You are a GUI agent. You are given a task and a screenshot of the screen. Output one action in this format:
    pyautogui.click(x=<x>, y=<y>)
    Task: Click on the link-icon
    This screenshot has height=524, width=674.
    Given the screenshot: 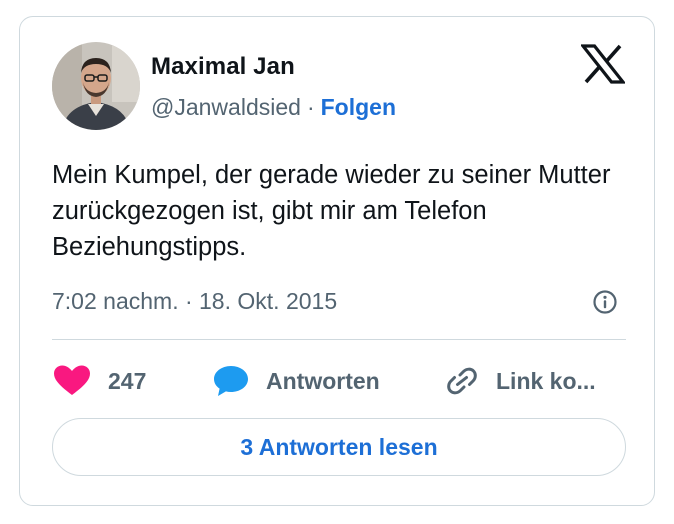 What is the action you would take?
    pyautogui.click(x=462, y=381)
    